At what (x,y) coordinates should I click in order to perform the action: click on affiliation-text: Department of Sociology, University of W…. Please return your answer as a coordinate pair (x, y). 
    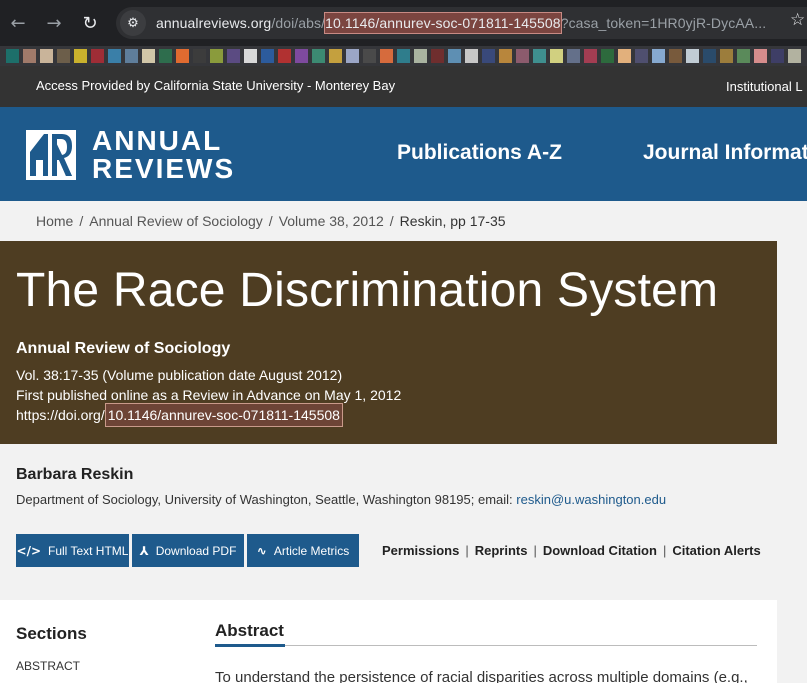
    Looking at the image, I should click on (266, 499).